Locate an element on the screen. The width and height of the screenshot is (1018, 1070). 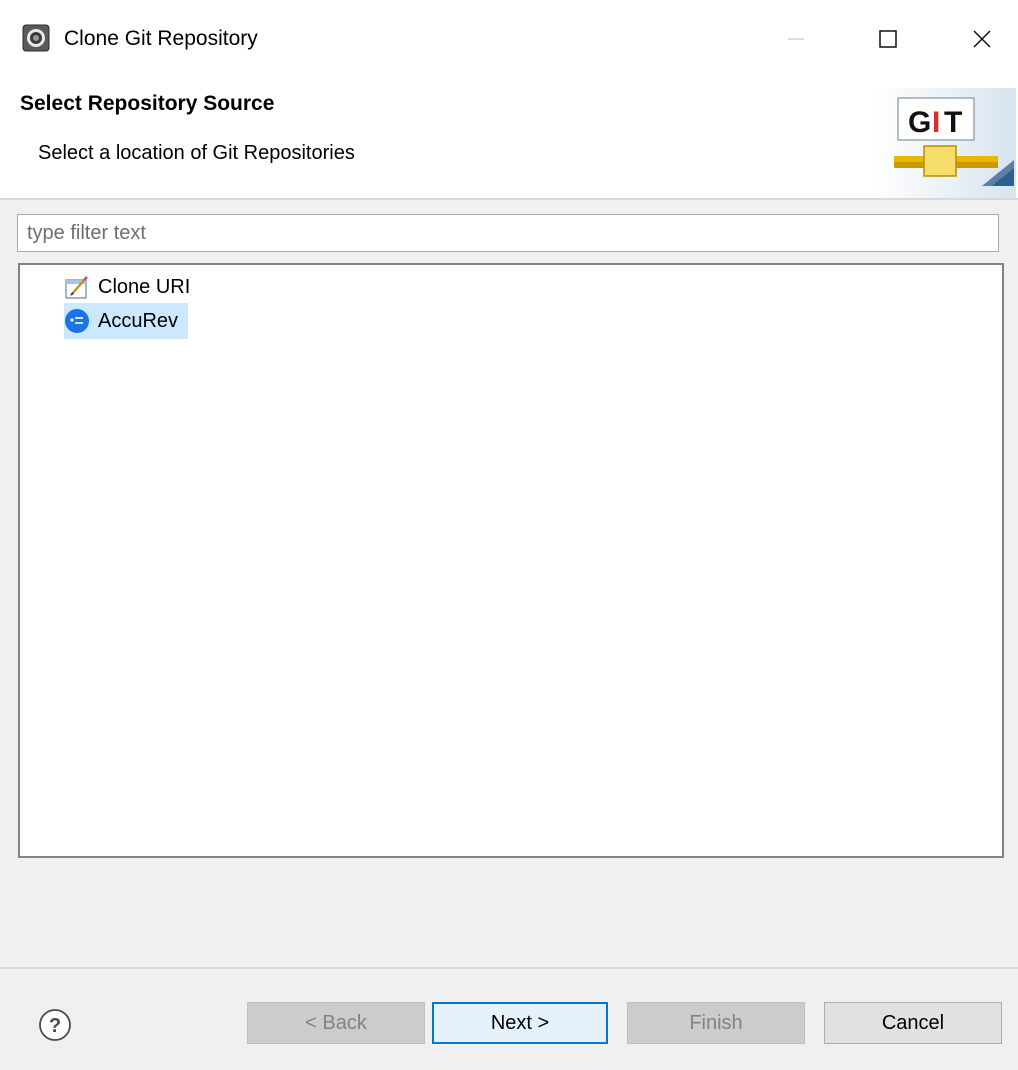
svg-text: G is located at coordinates (919, 122).